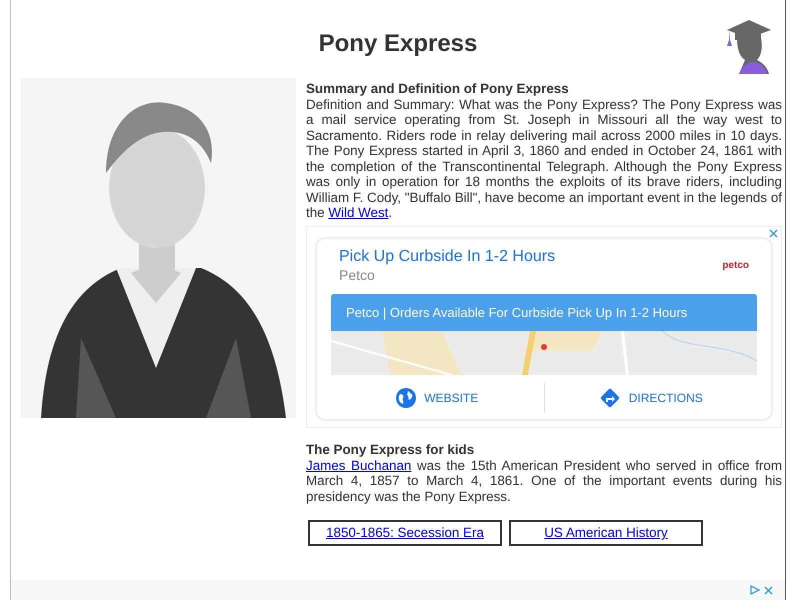 This screenshot has width=796, height=600. I want to click on ad-headline: Pick Up Curbside In 1-2 Hours, so click(447, 256).